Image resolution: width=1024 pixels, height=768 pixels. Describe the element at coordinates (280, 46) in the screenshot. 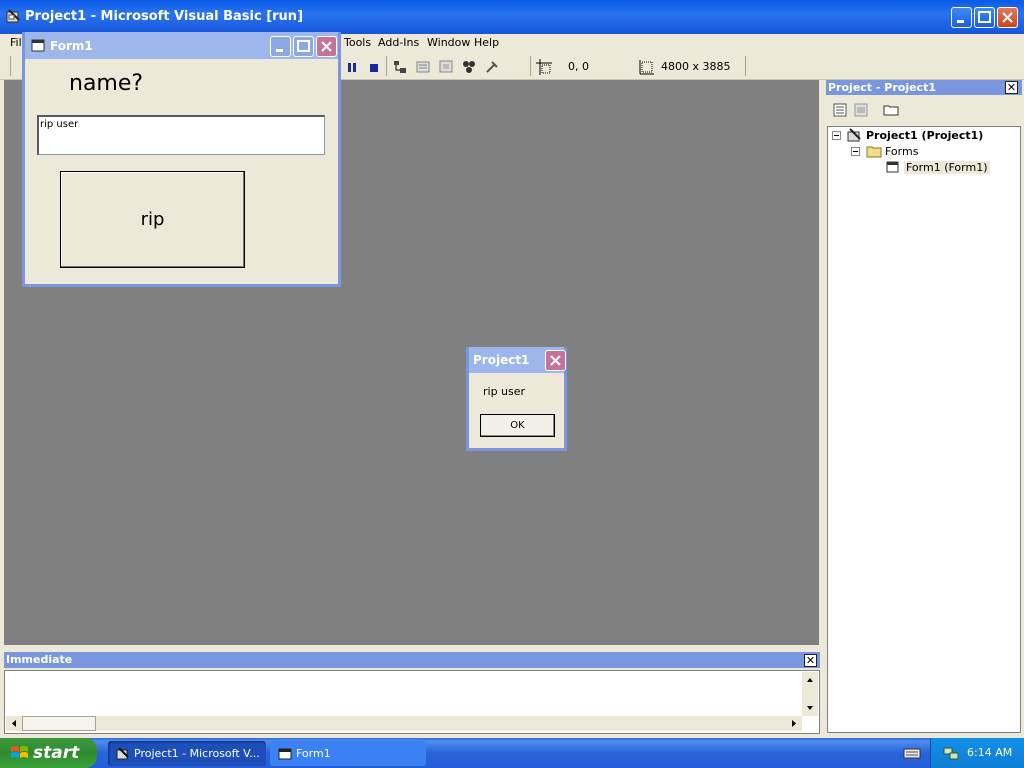

I see `form1-minimize-button` at that location.